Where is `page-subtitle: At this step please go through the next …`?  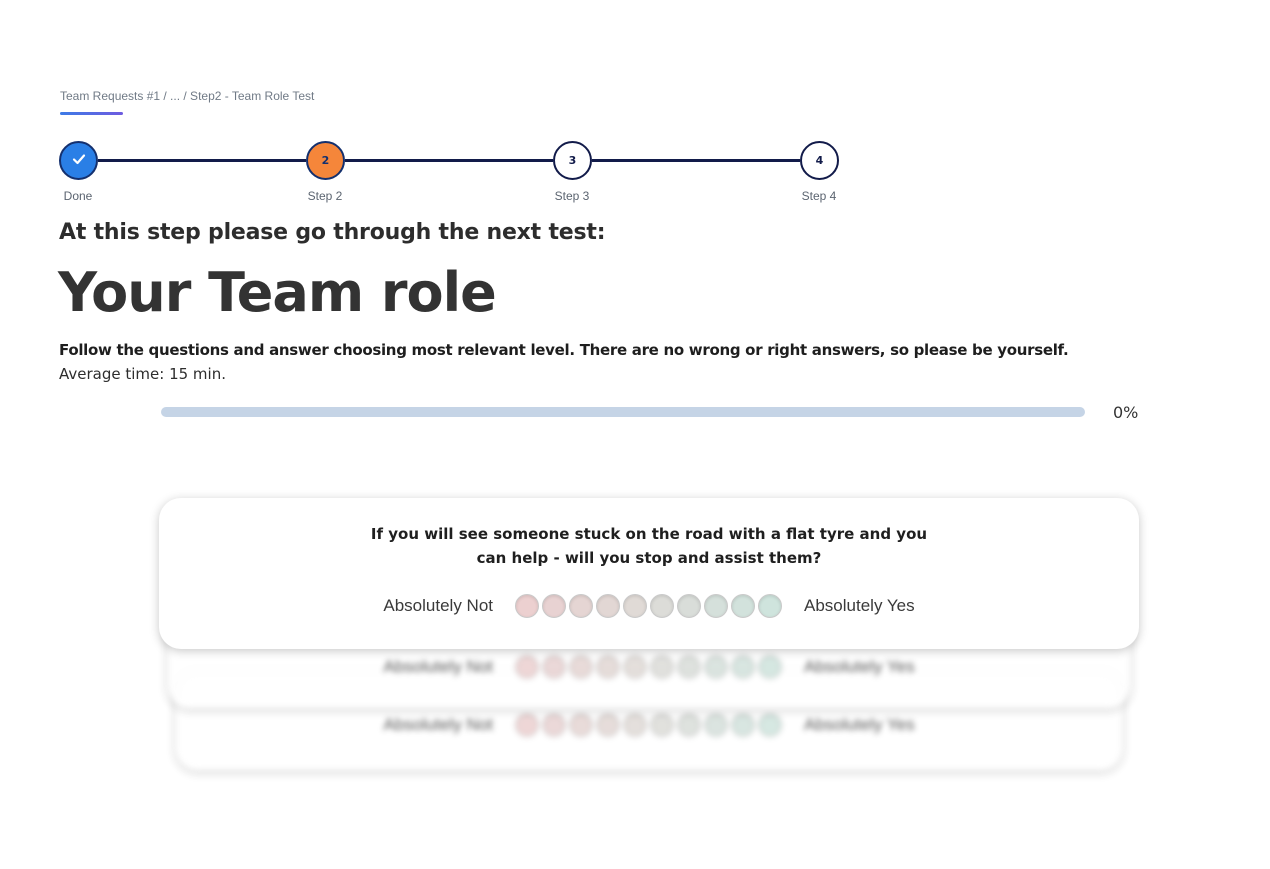 page-subtitle: At this step please go through the next … is located at coordinates (332, 232).